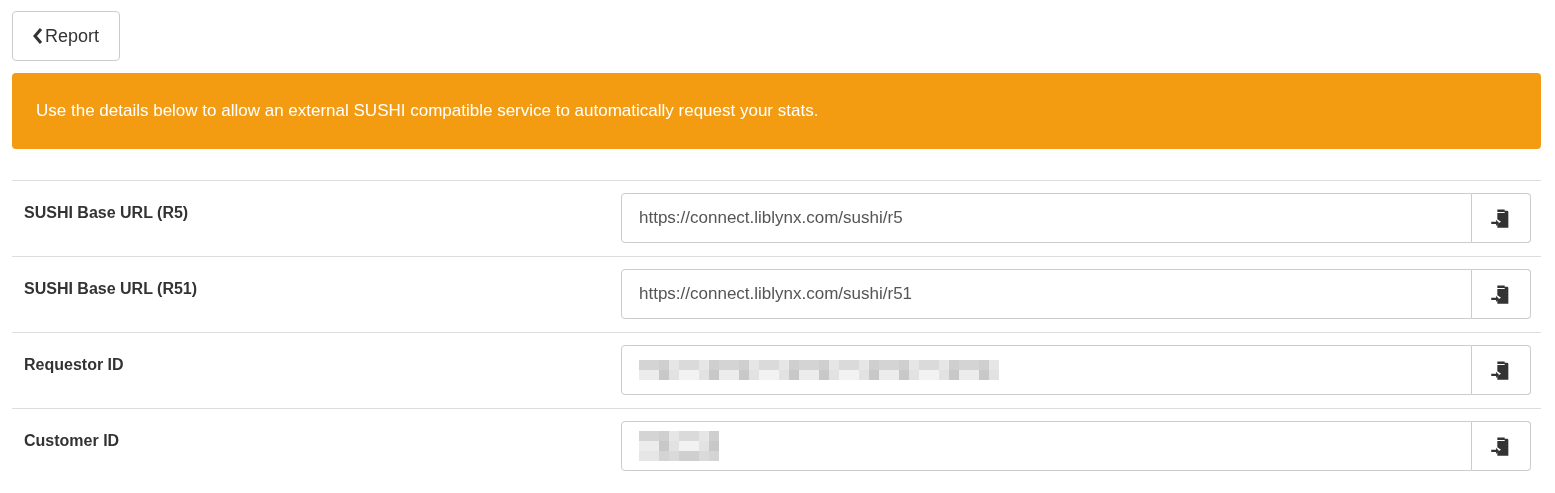  Describe the element at coordinates (106, 212) in the screenshot. I see `field-label: SUSHI Base URL (R5)` at that location.